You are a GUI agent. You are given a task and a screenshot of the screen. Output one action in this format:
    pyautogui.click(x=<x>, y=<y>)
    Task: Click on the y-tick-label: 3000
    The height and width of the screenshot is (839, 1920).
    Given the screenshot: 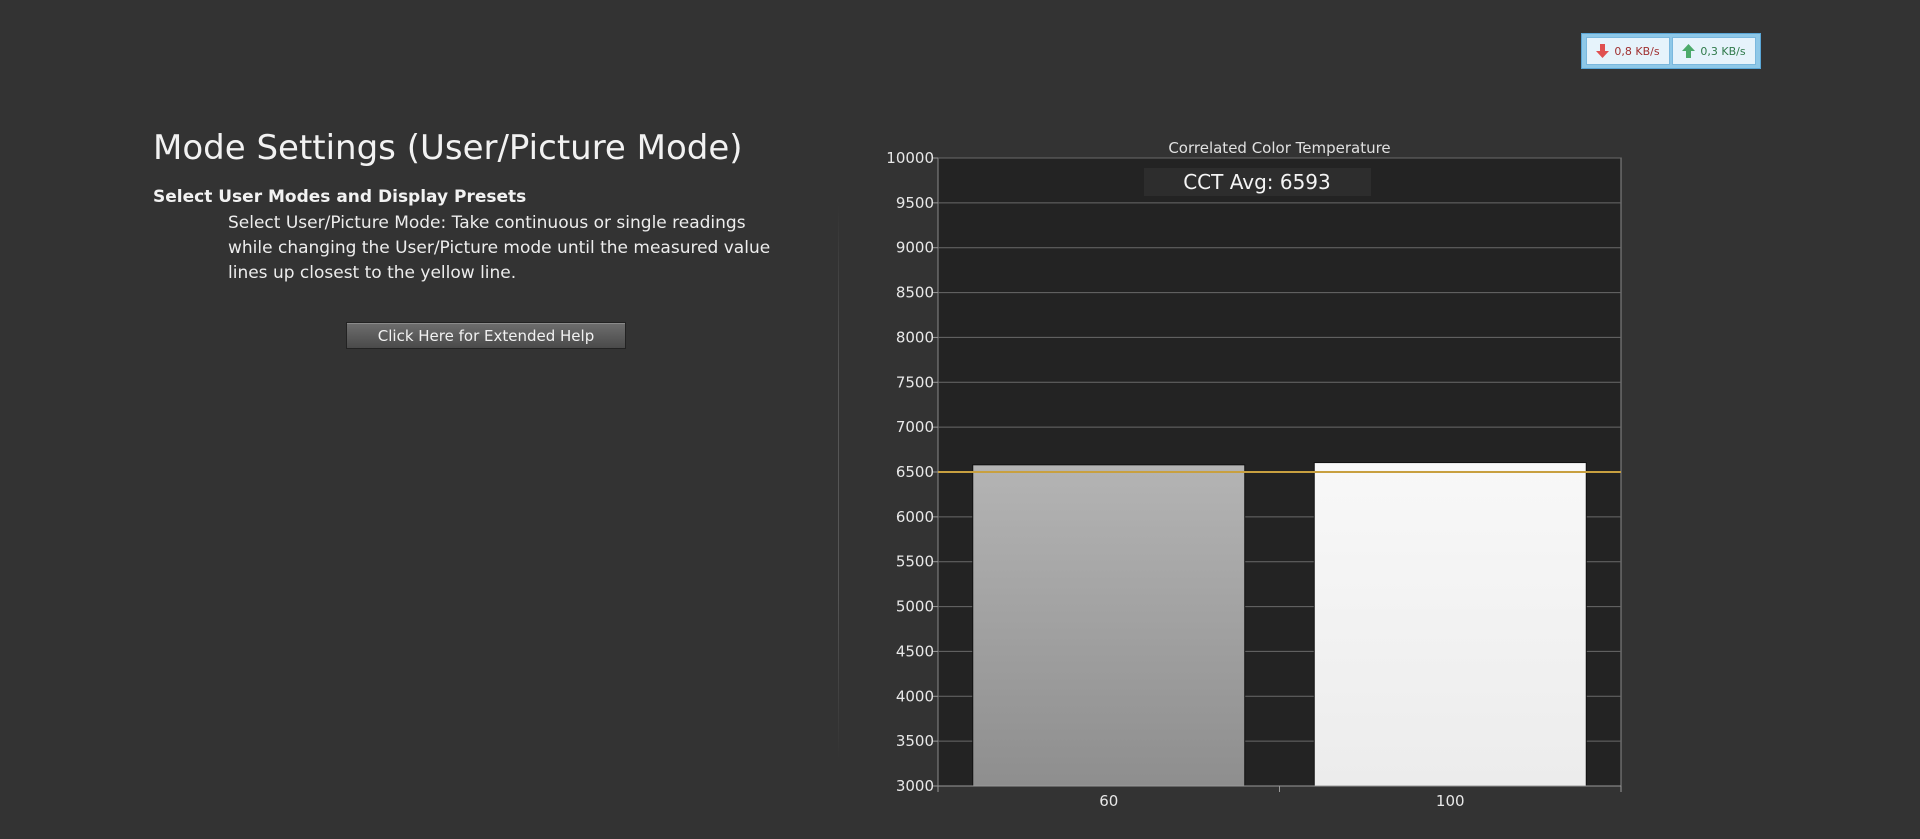 What is the action you would take?
    pyautogui.click(x=915, y=786)
    